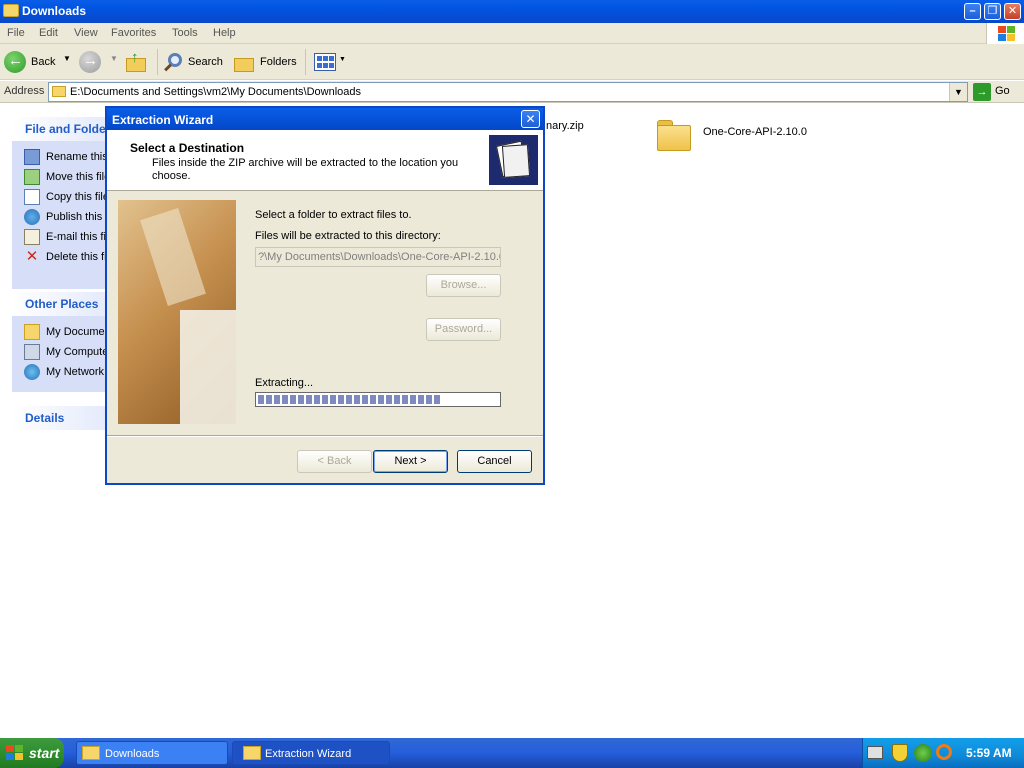 This screenshot has width=1024, height=768. I want to click on back-label: Back, so click(43, 62).